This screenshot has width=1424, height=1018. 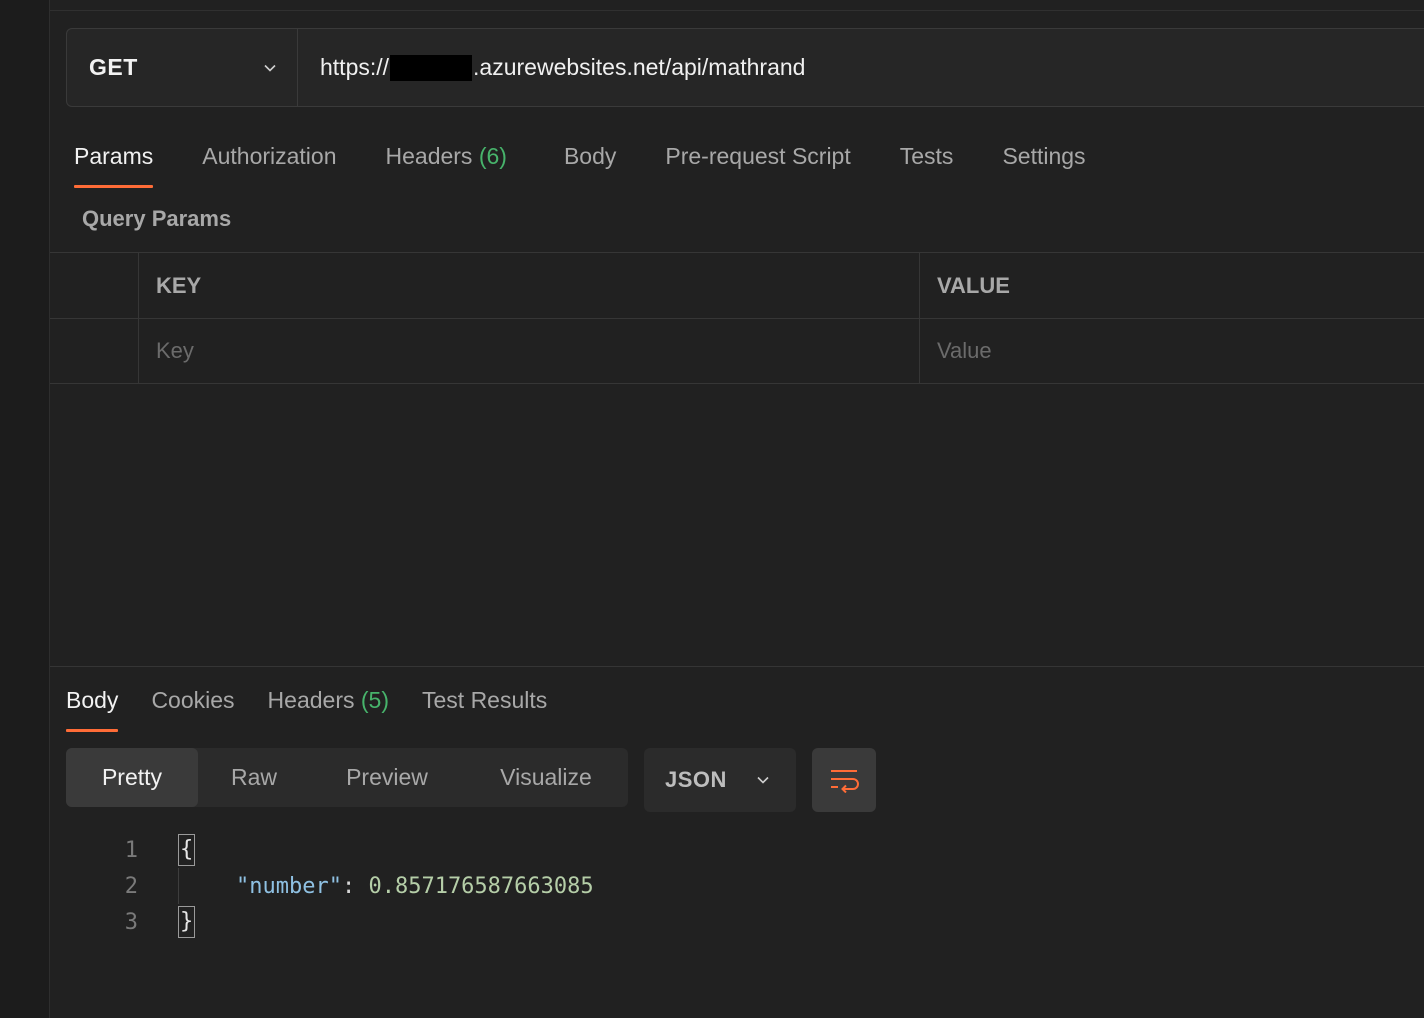 I want to click on top-tab-strip, so click(x=737, y=5).